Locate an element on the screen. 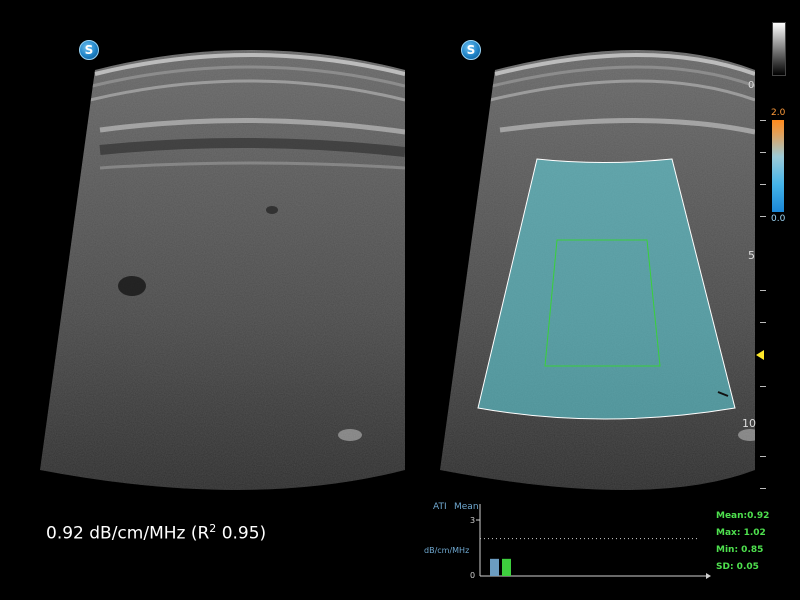 The image size is (800, 600). ati-value-text: 0.92 dB/cm/MHz (R is located at coordinates (128, 533).